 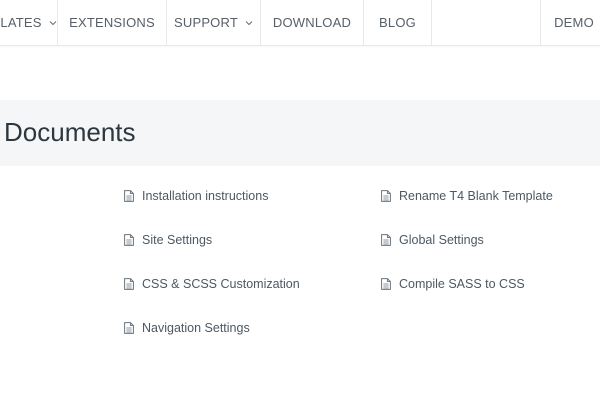 I want to click on nav-item-label: EXTENSIONS, so click(x=112, y=22).